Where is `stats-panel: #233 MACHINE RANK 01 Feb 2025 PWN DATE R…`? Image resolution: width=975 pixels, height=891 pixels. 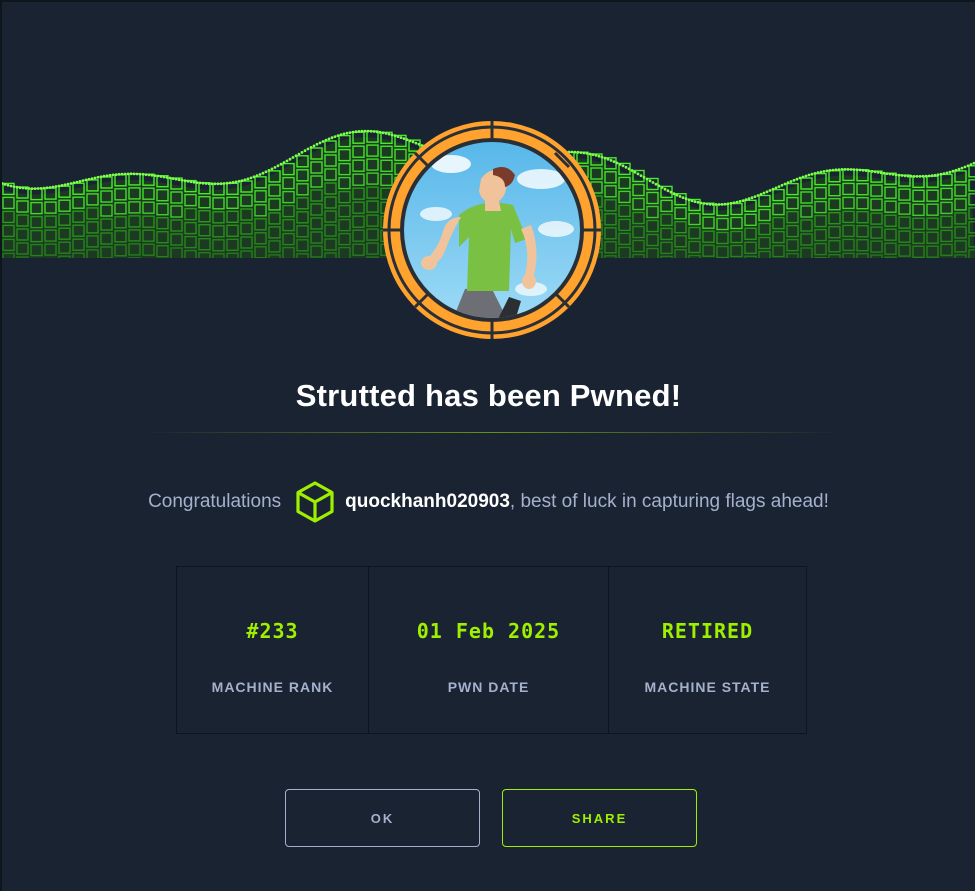 stats-panel: #233 MACHINE RANK 01 Feb 2025 PWN DATE R… is located at coordinates (491, 650).